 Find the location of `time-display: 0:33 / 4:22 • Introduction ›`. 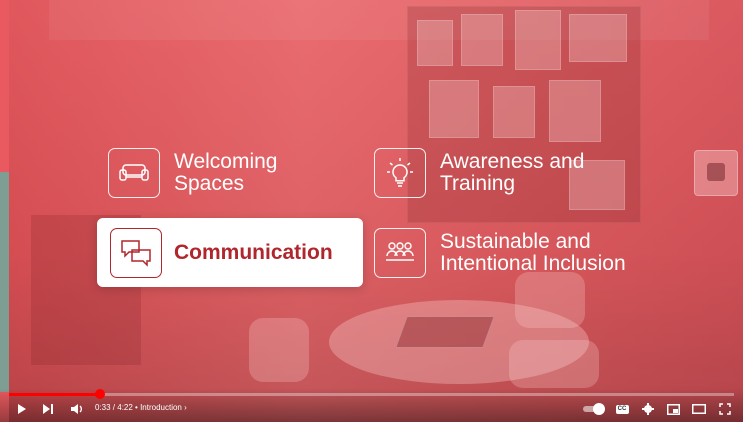

time-display: 0:33 / 4:22 • Introduction › is located at coordinates (141, 408).